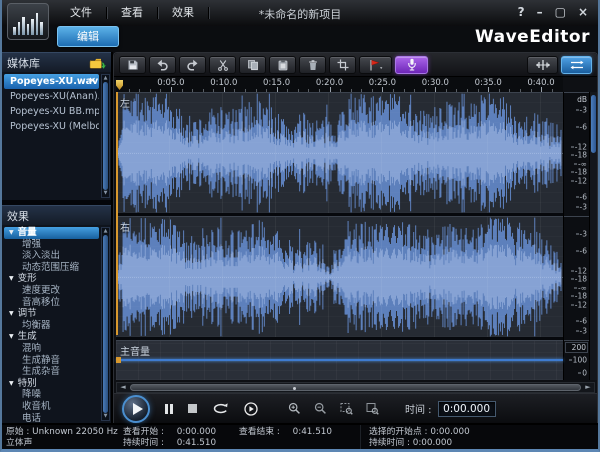  Describe the element at coordinates (375, 64) in the screenshot. I see `marker-button` at that location.